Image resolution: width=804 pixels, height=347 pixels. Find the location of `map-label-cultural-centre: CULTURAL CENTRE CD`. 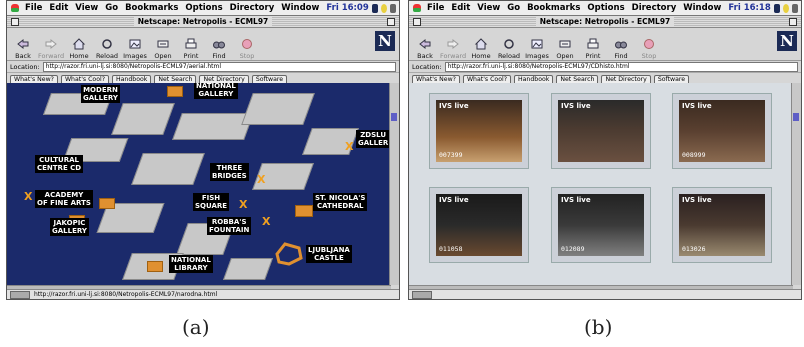

map-label-cultural-centre: CULTURAL CENTRE CD is located at coordinates (59, 164).